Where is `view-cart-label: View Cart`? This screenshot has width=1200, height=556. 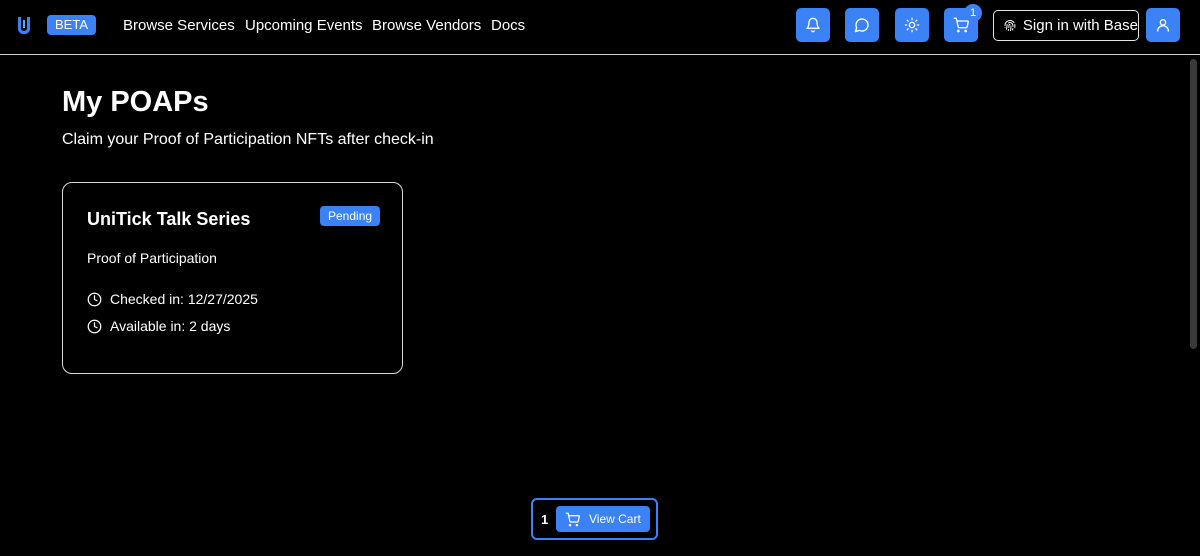
view-cart-label: View Cart is located at coordinates (615, 519).